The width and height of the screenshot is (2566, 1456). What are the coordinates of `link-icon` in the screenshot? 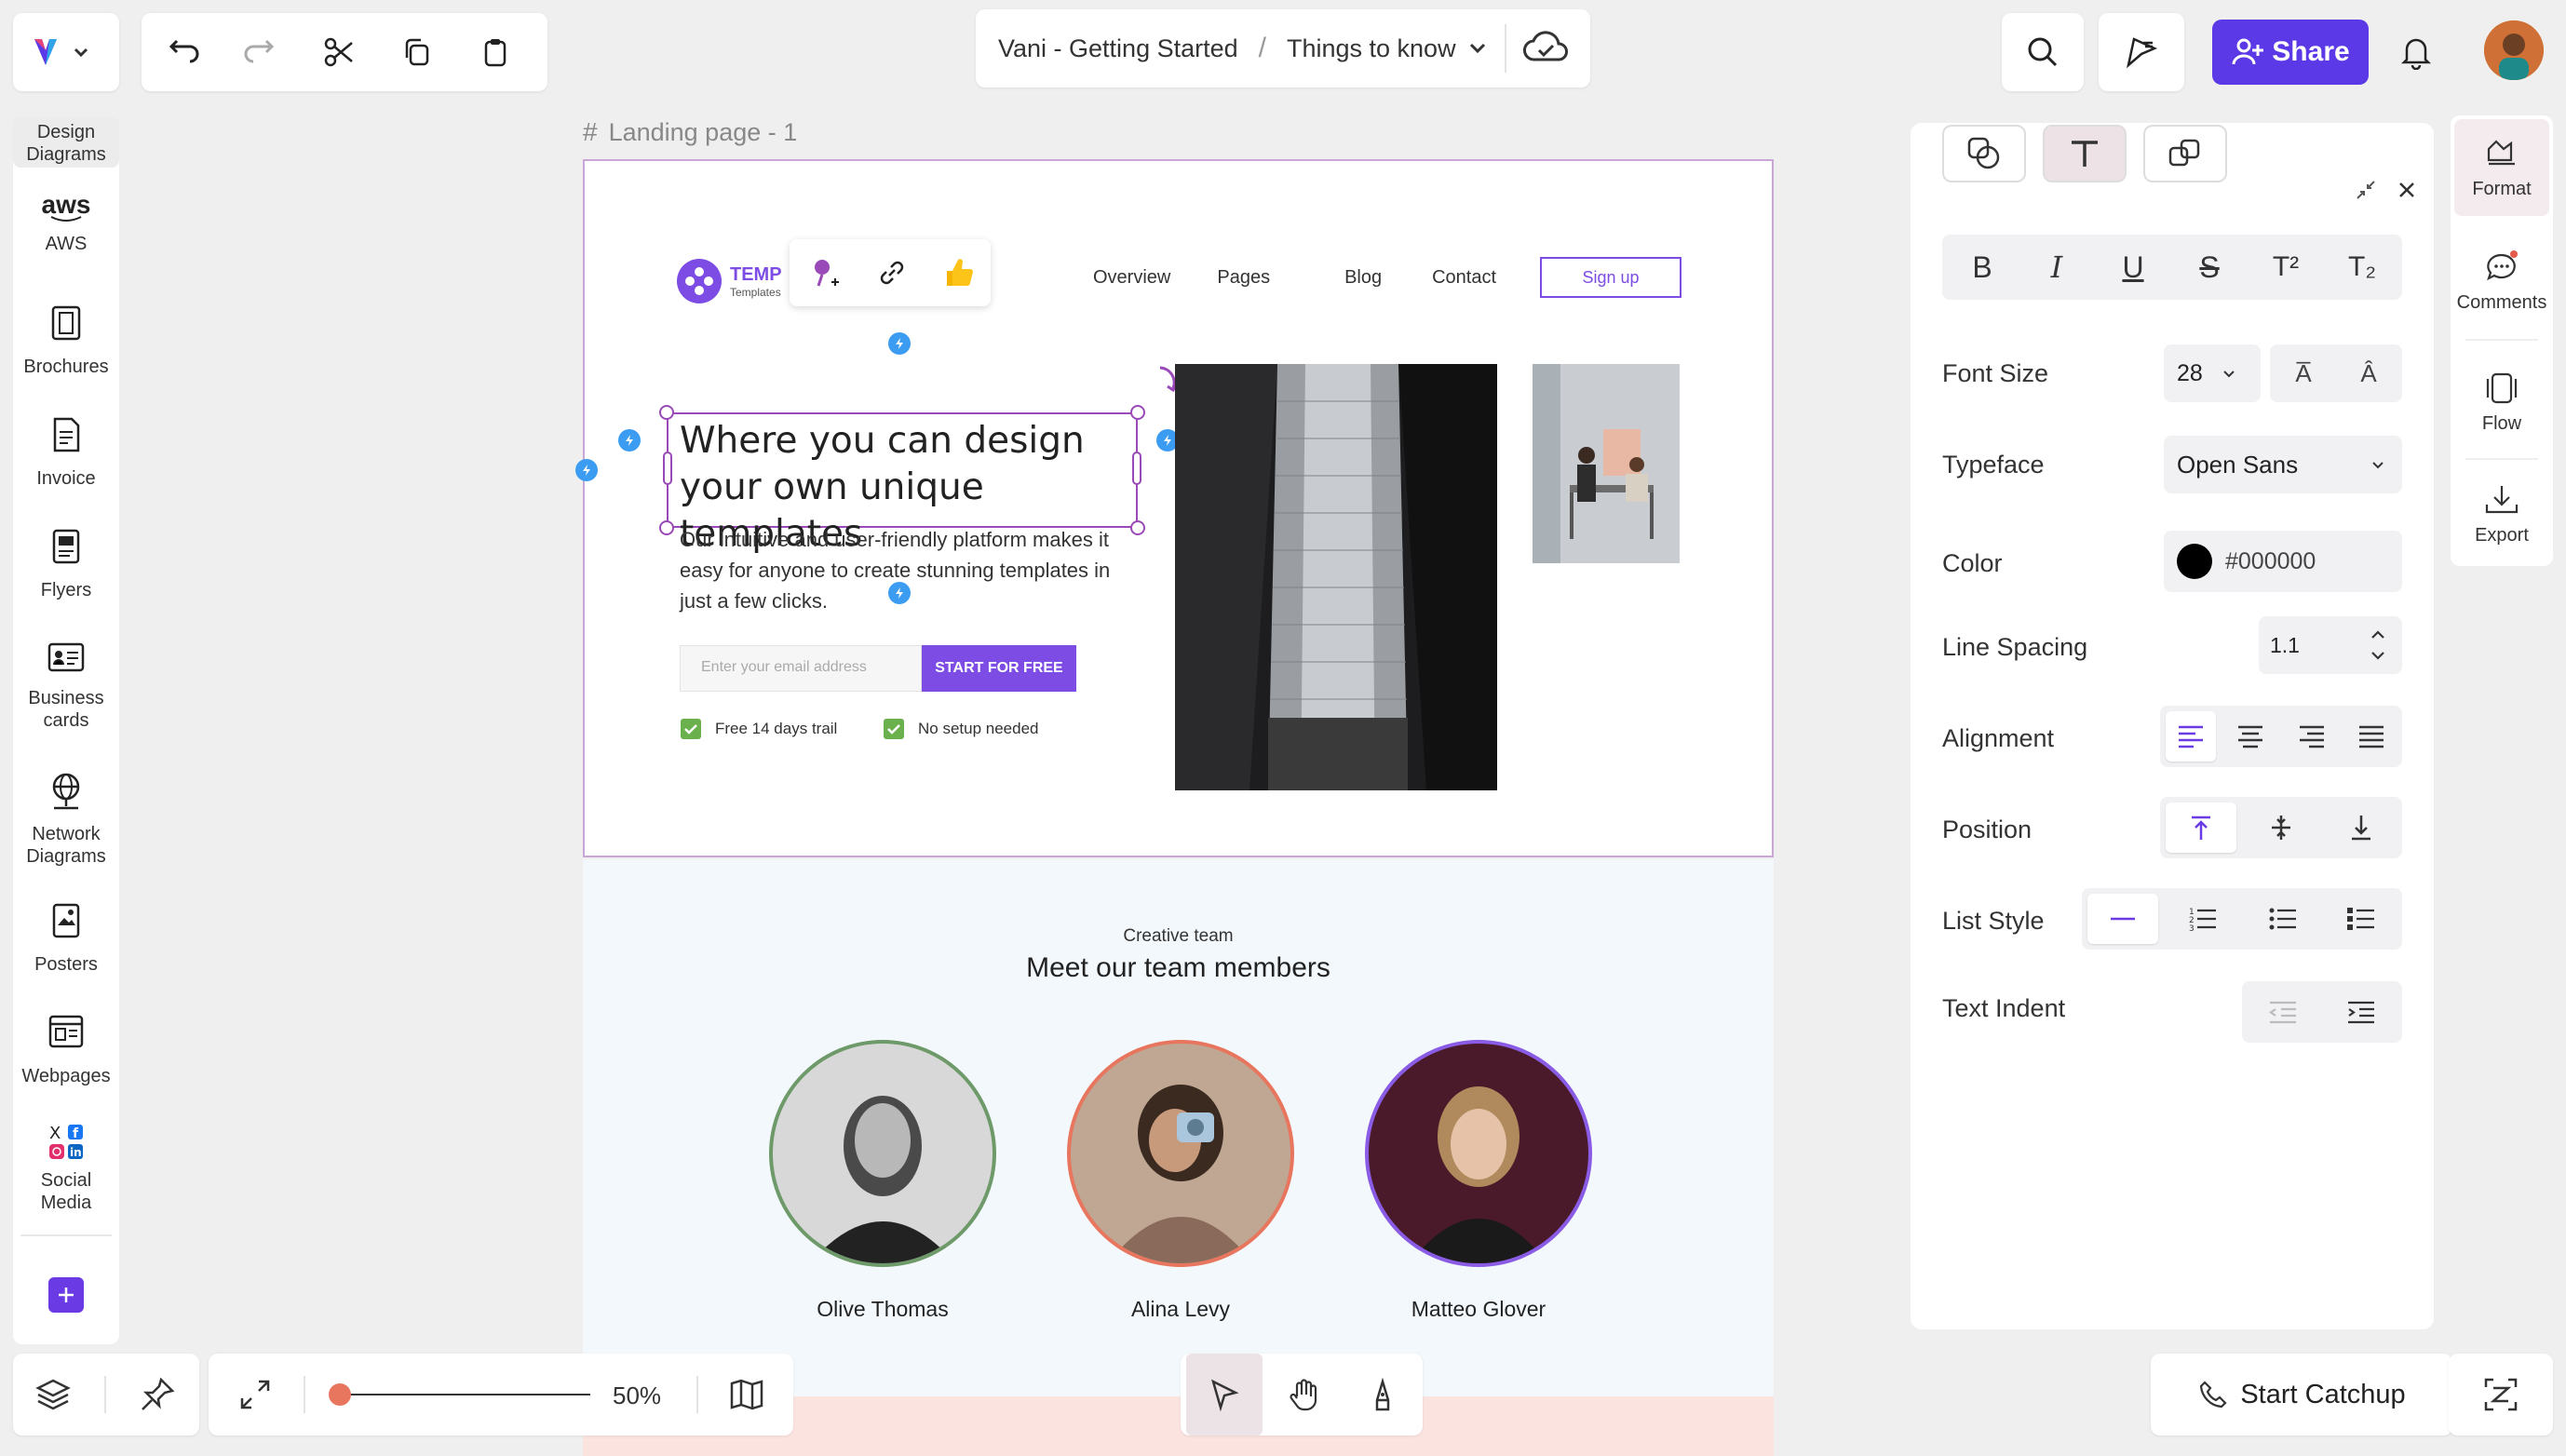 It's located at (892, 272).